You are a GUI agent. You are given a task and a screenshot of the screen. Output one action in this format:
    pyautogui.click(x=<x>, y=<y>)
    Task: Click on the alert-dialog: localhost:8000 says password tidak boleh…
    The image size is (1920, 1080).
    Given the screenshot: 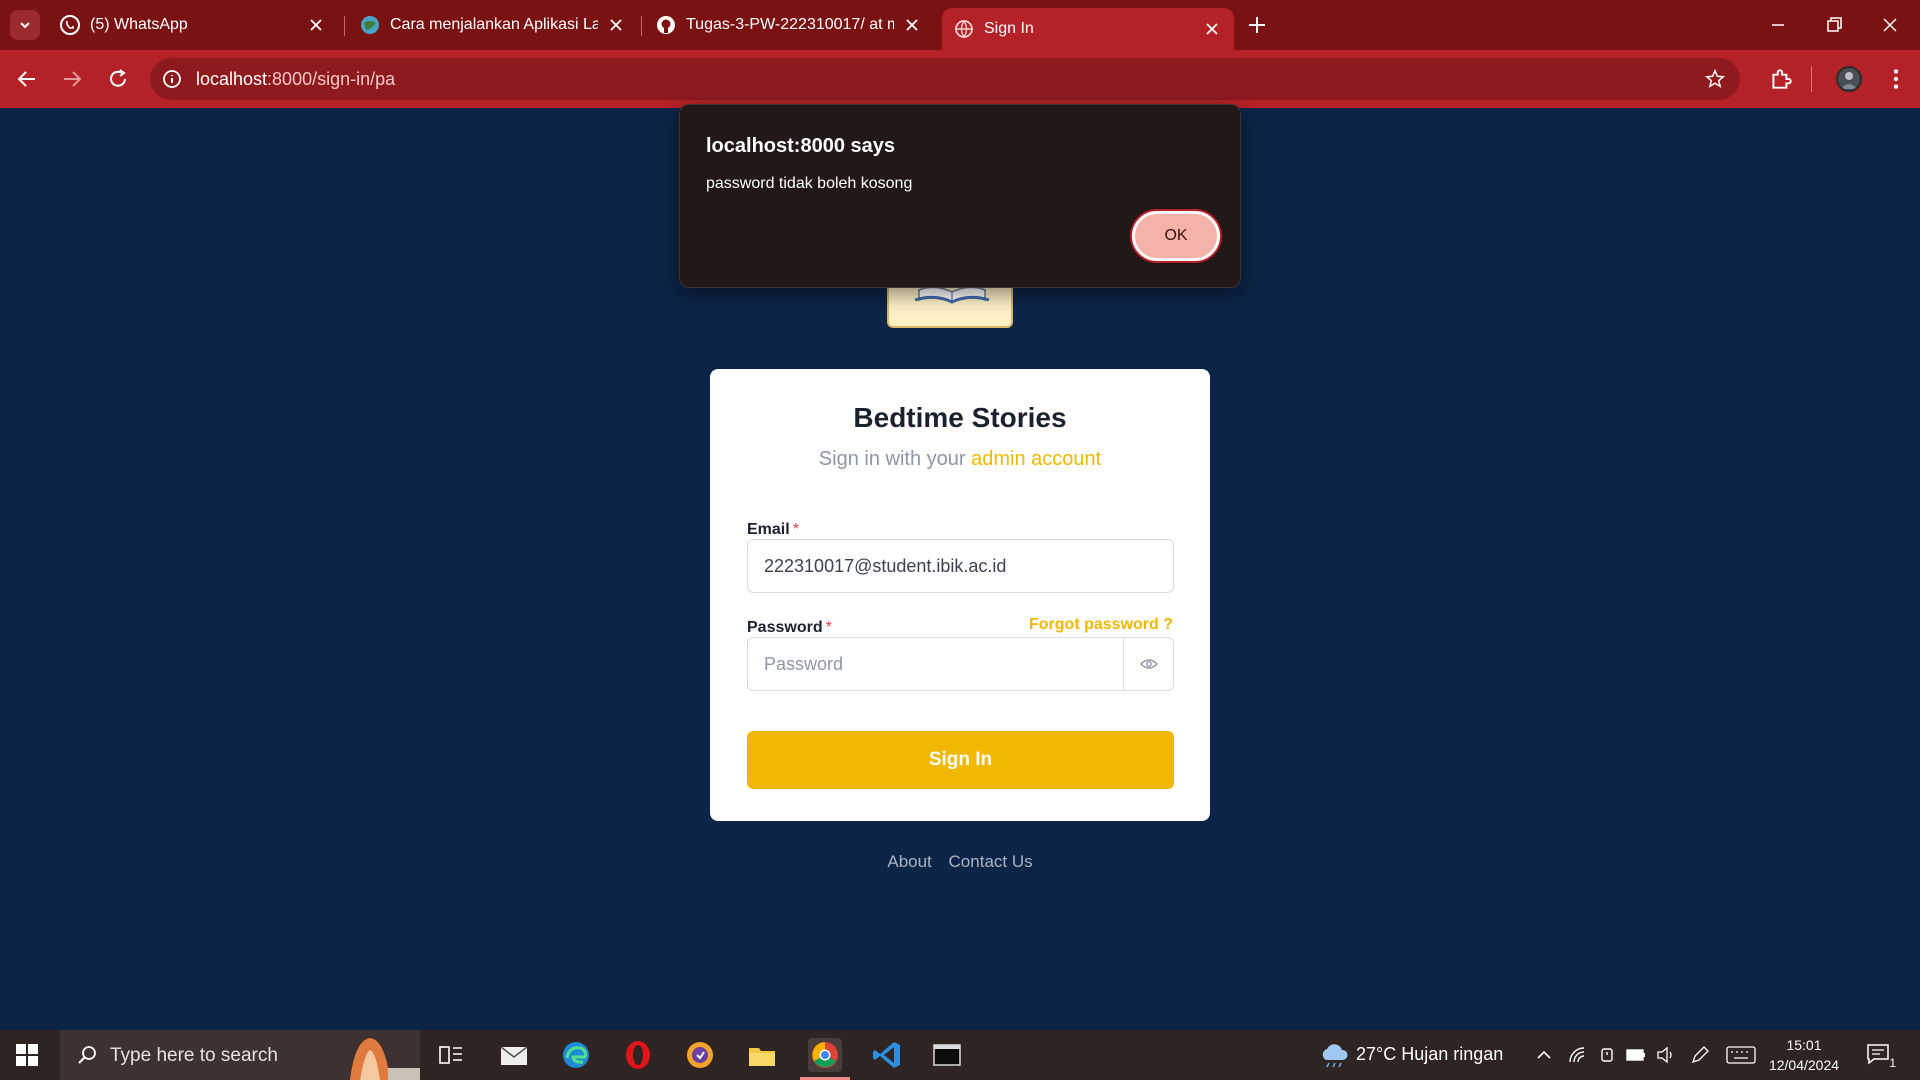 What is the action you would take?
    pyautogui.click(x=960, y=196)
    